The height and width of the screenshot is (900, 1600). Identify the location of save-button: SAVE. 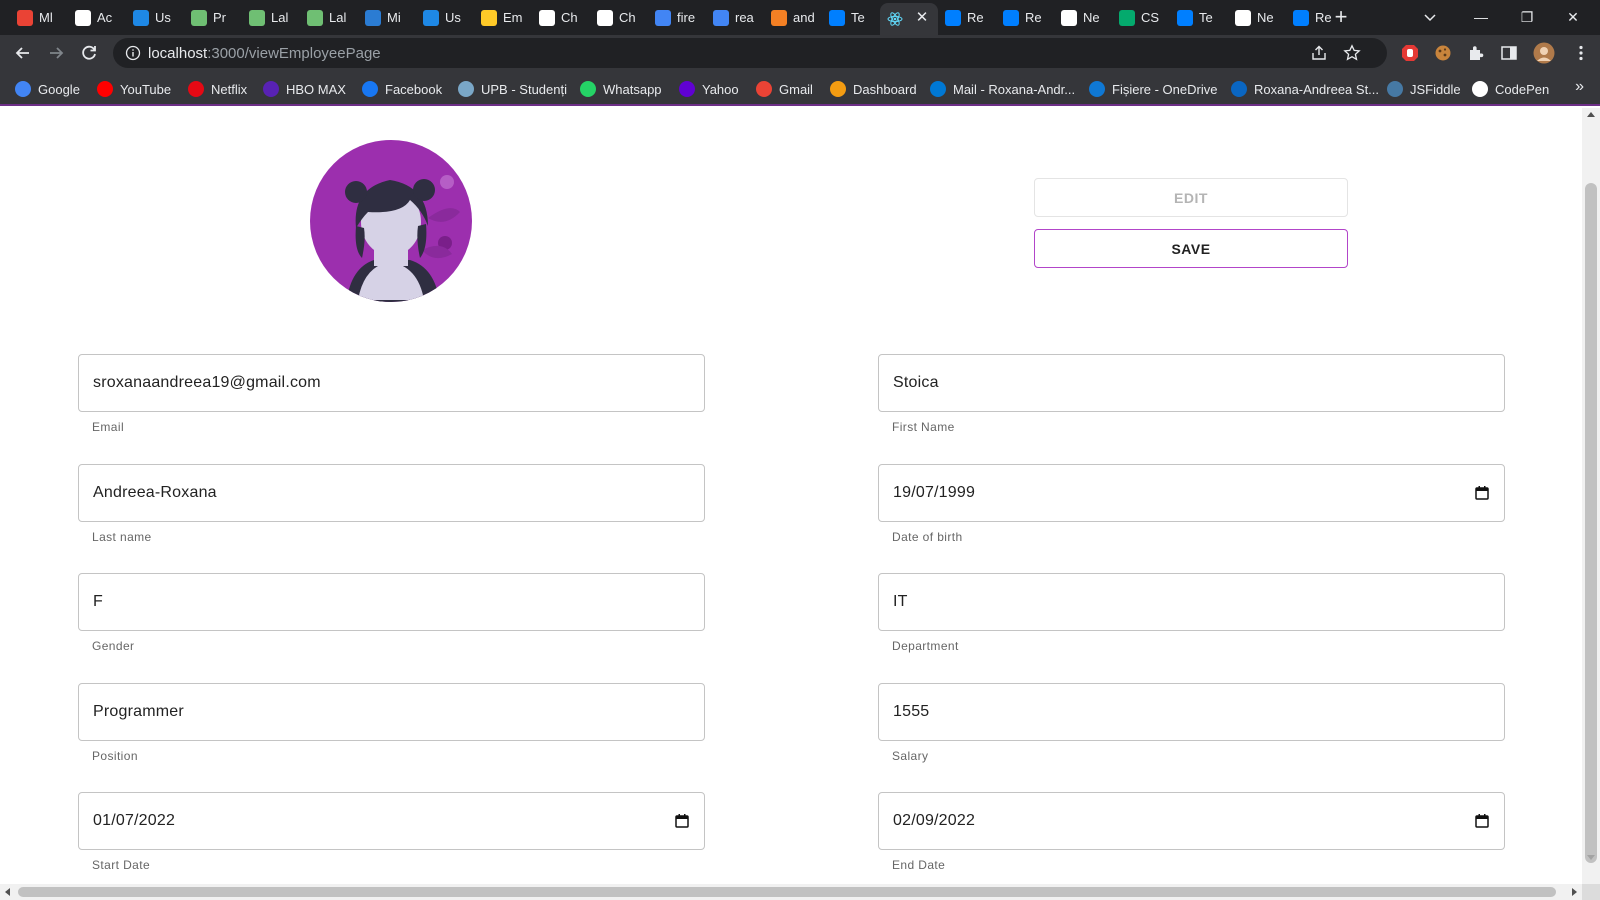
(1191, 248).